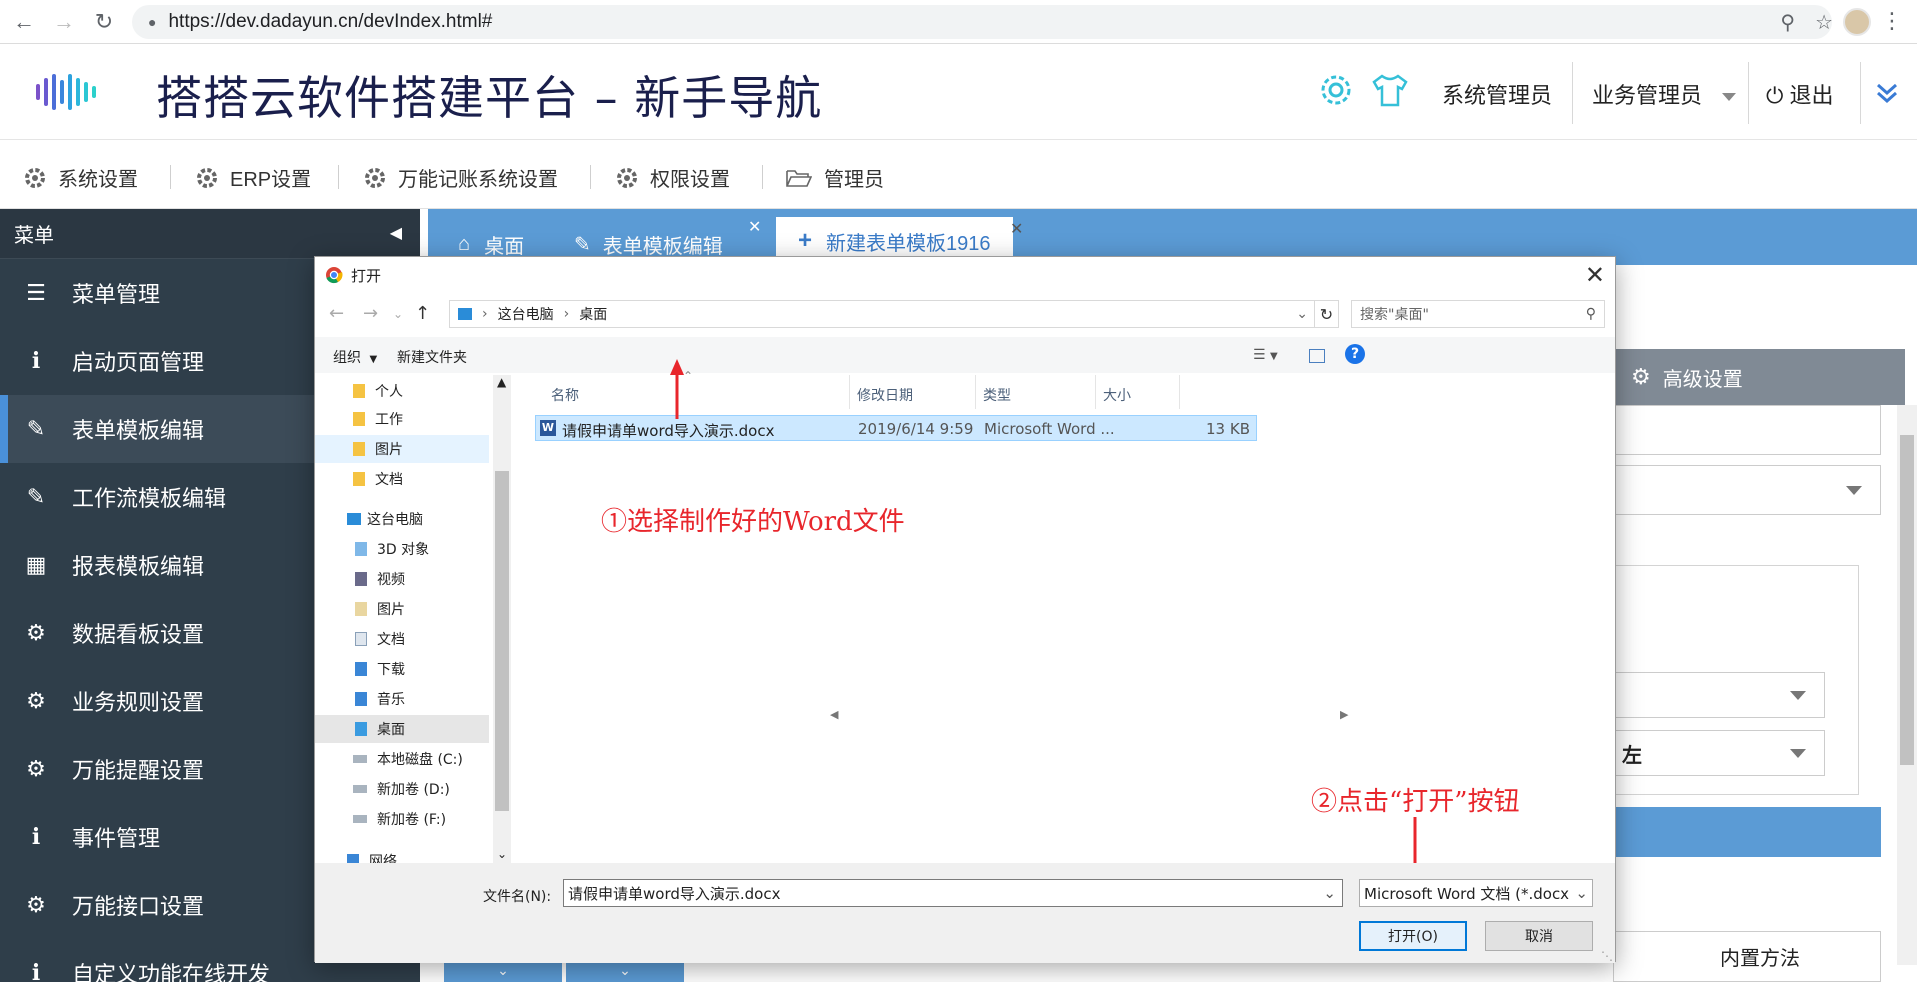  What do you see at coordinates (361, 639) in the screenshot?
I see `document-folder-icon` at bounding box center [361, 639].